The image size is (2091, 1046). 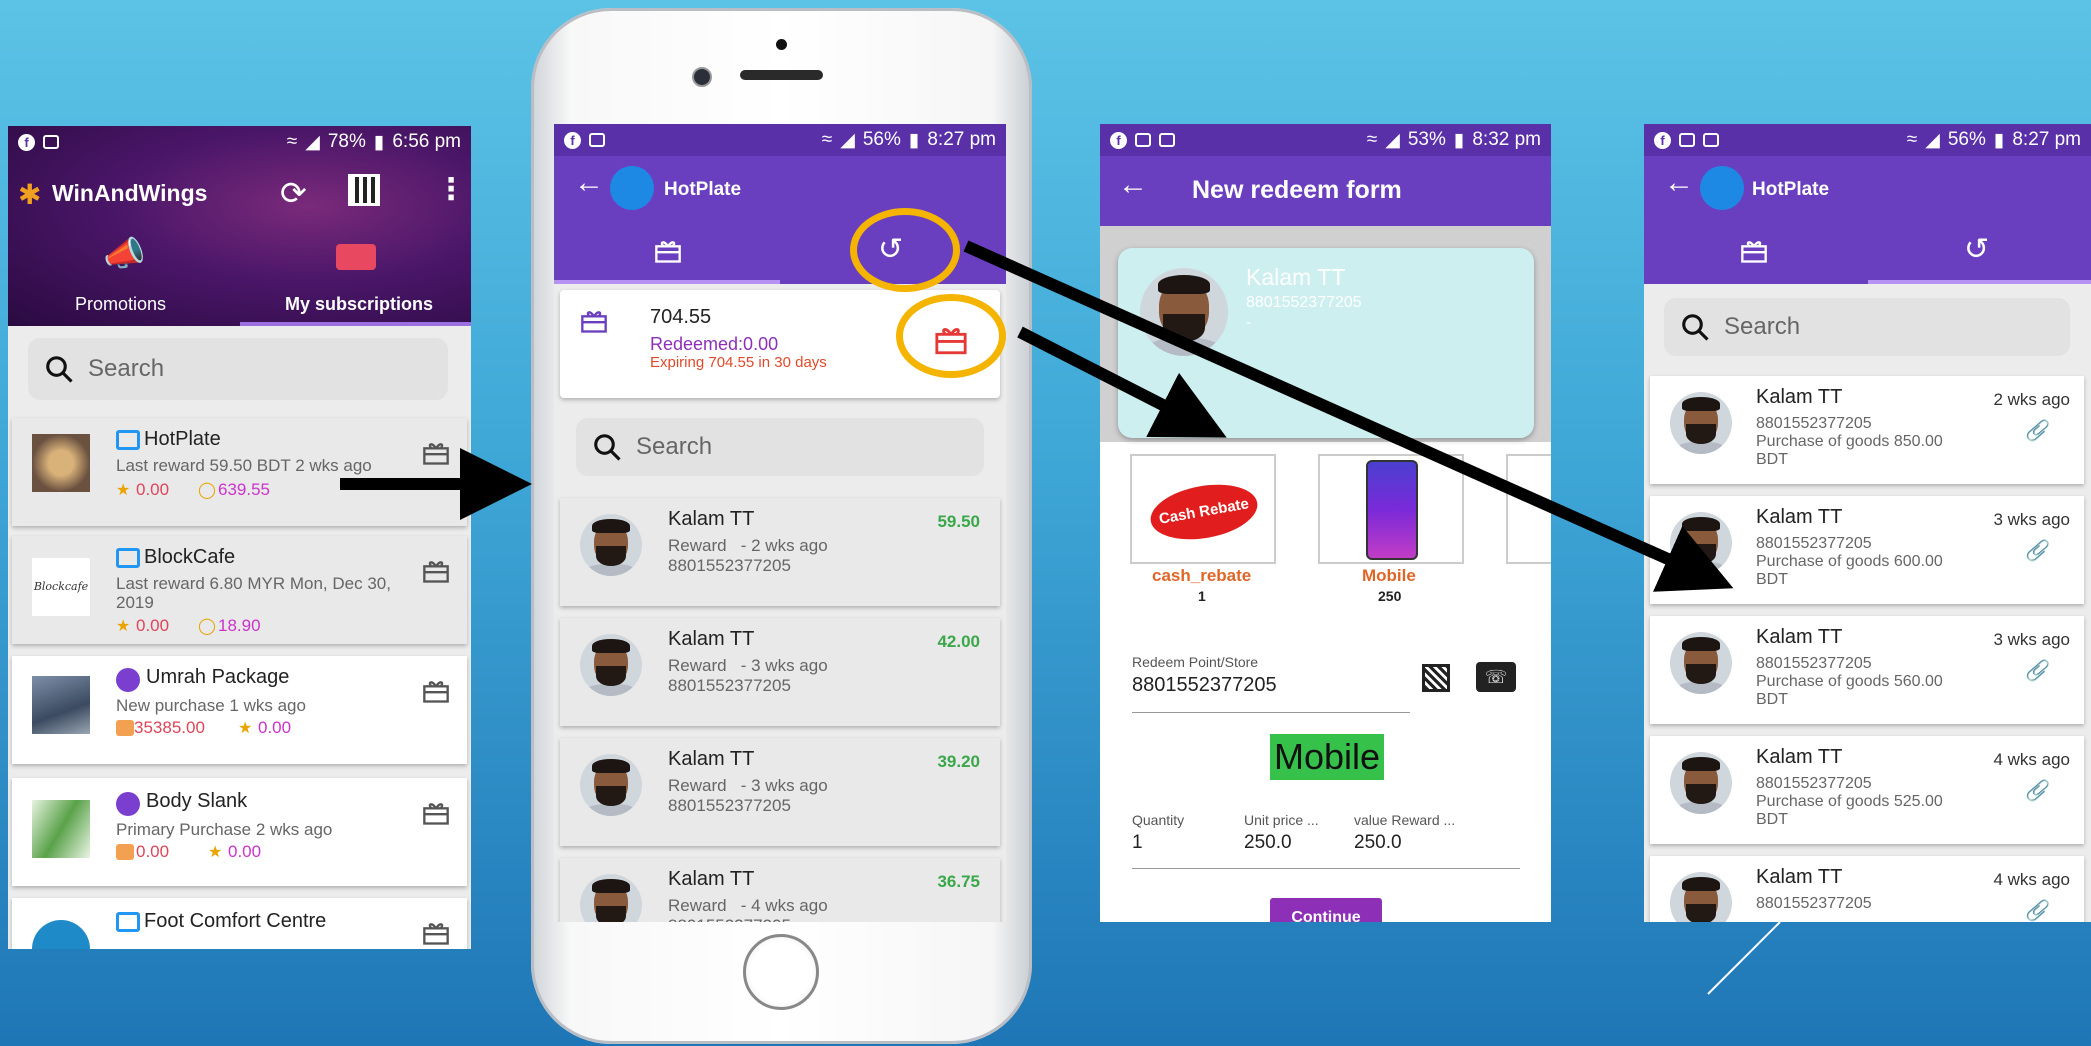 What do you see at coordinates (1744, 958) in the screenshot?
I see `decorative-line` at bounding box center [1744, 958].